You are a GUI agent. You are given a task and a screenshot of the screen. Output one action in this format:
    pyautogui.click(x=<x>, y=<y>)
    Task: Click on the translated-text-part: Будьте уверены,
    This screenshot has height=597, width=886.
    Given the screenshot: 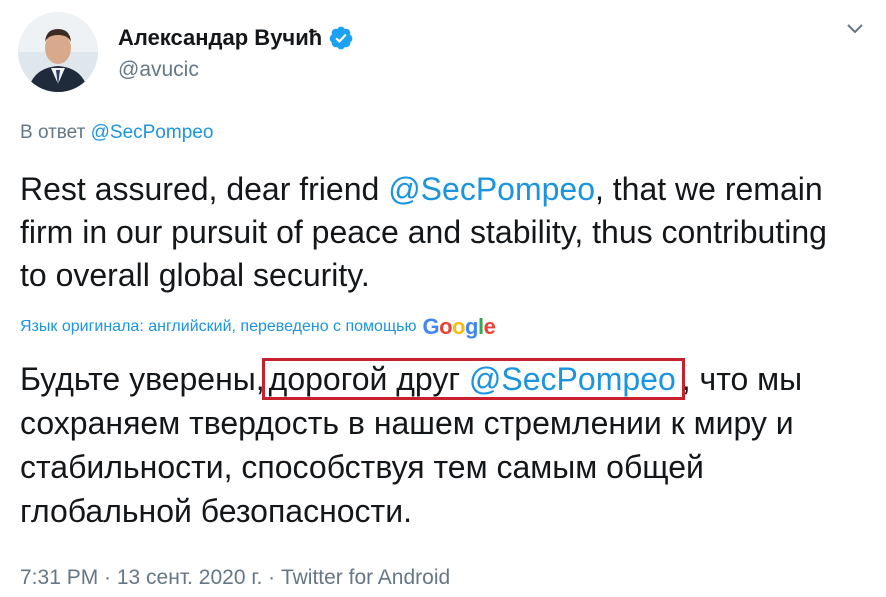 What is the action you would take?
    pyautogui.click(x=142, y=379)
    